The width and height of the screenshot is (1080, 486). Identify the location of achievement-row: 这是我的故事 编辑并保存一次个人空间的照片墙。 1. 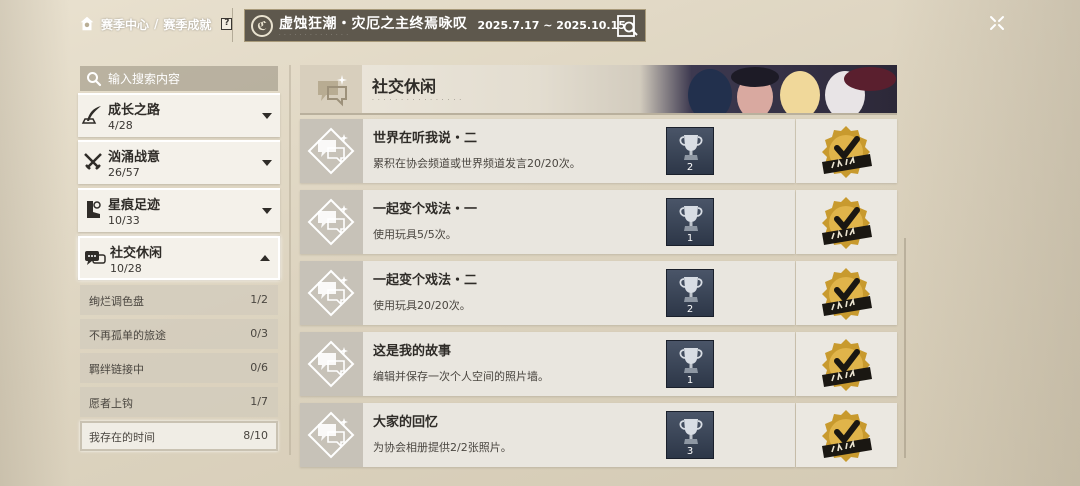
(547, 364).